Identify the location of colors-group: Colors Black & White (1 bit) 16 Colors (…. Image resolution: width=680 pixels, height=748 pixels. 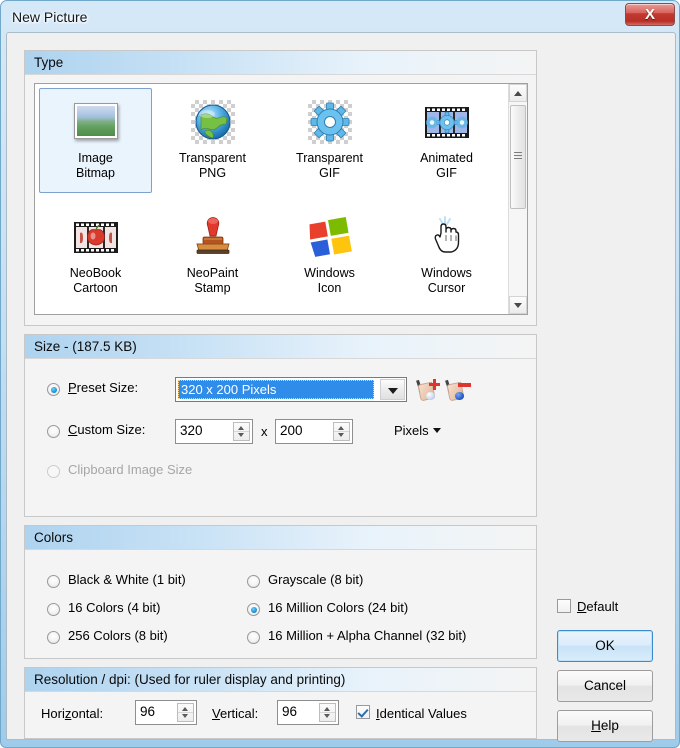
(280, 592).